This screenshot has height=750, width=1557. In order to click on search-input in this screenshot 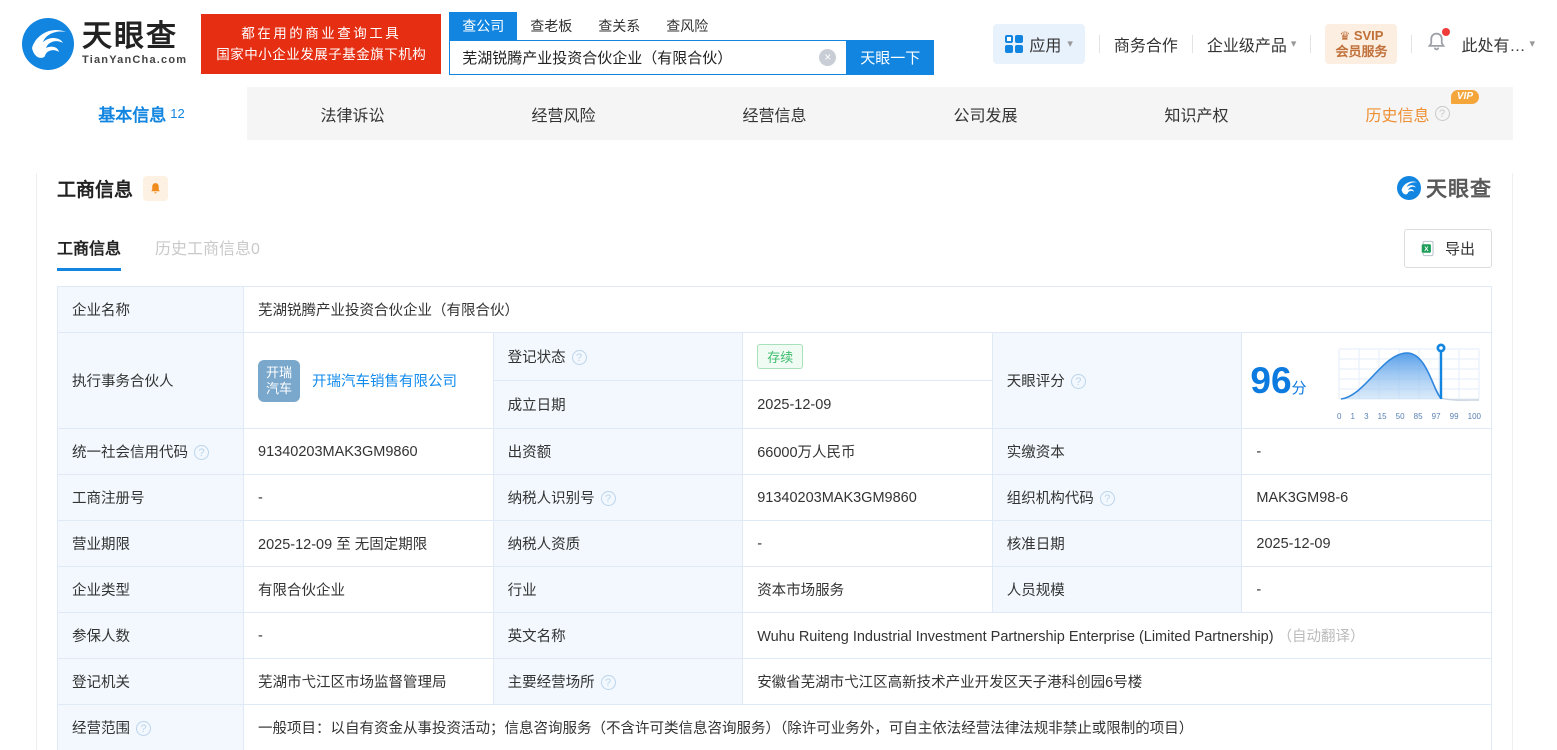, I will do `click(648, 57)`.